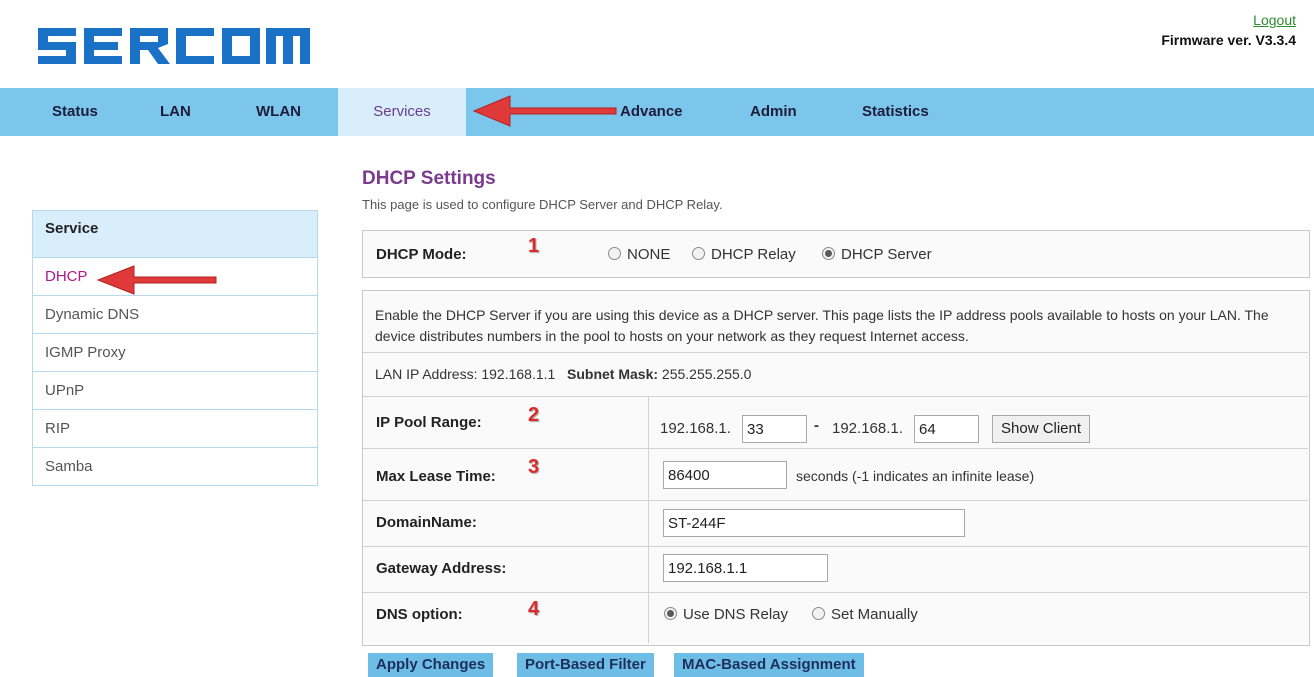 The height and width of the screenshot is (677, 1314). What do you see at coordinates (773, 112) in the screenshot?
I see `tab-admin: Admin` at bounding box center [773, 112].